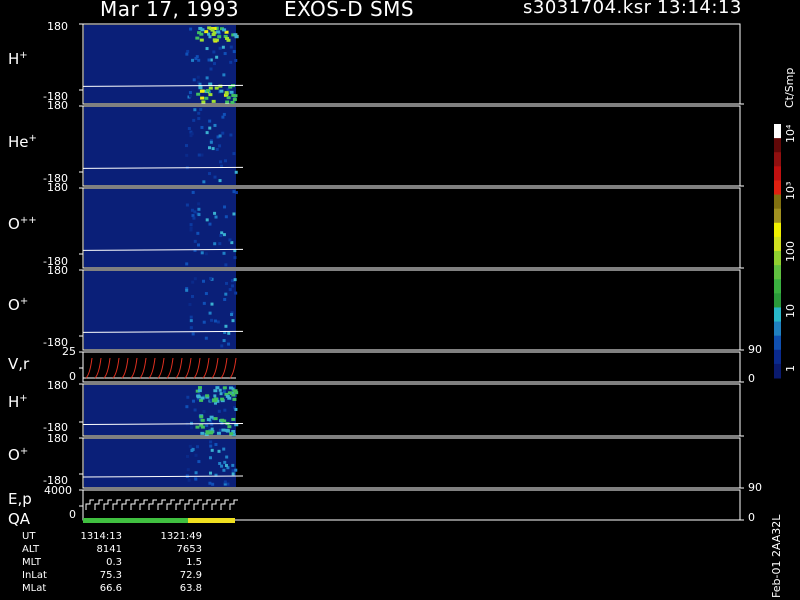  What do you see at coordinates (790, 368) in the screenshot?
I see `colorbar-label-1: 1` at bounding box center [790, 368].